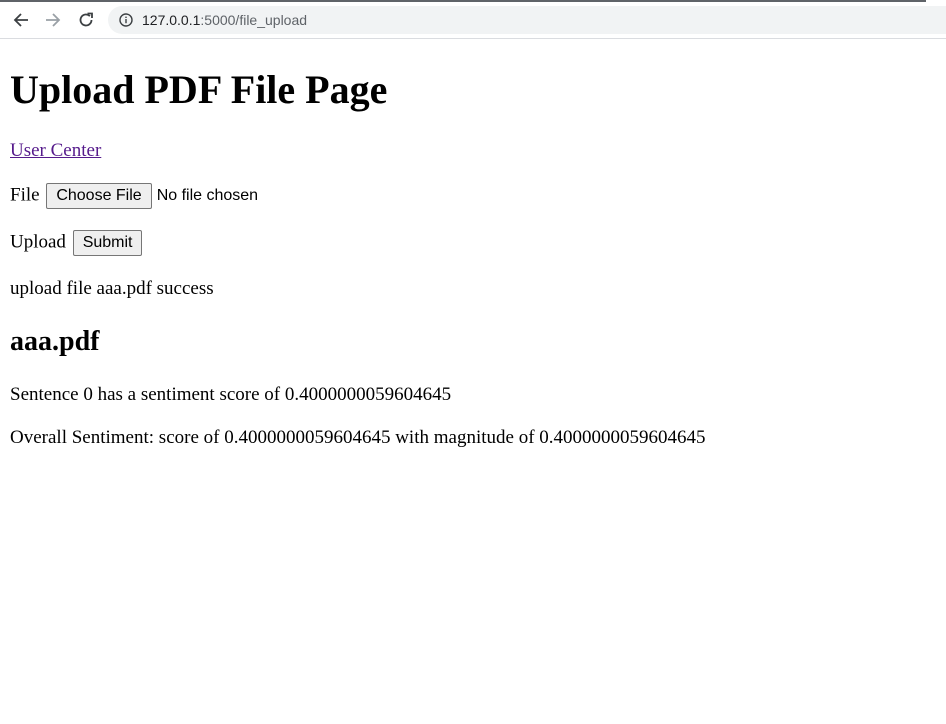  What do you see at coordinates (112, 288) in the screenshot?
I see `status-message: upload file aaa.pdf success` at bounding box center [112, 288].